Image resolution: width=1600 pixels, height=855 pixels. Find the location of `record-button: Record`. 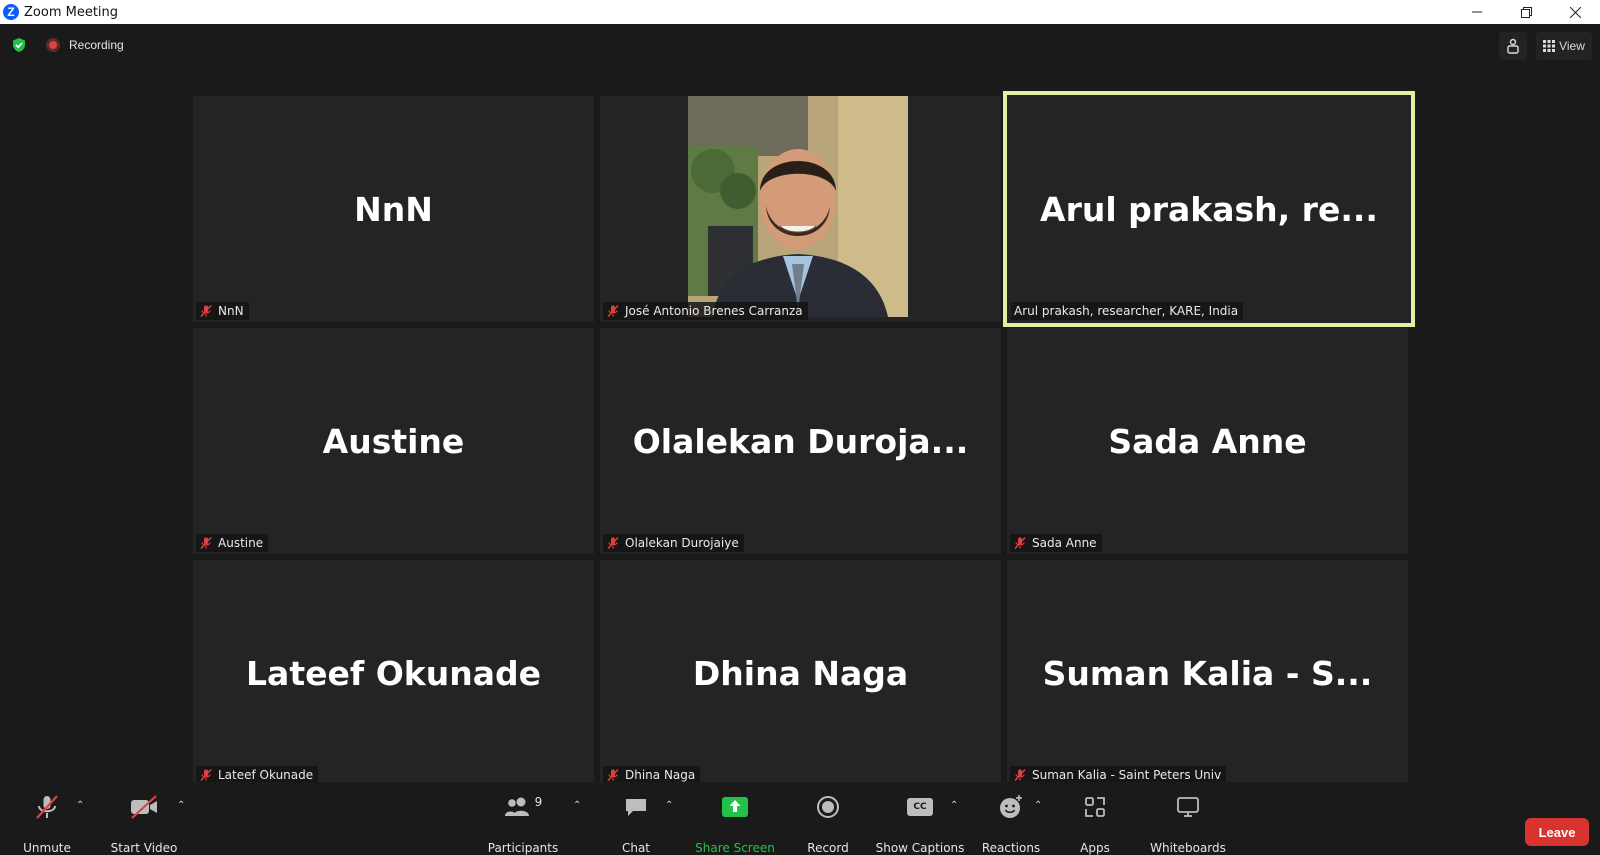

record-button: Record is located at coordinates (828, 818).